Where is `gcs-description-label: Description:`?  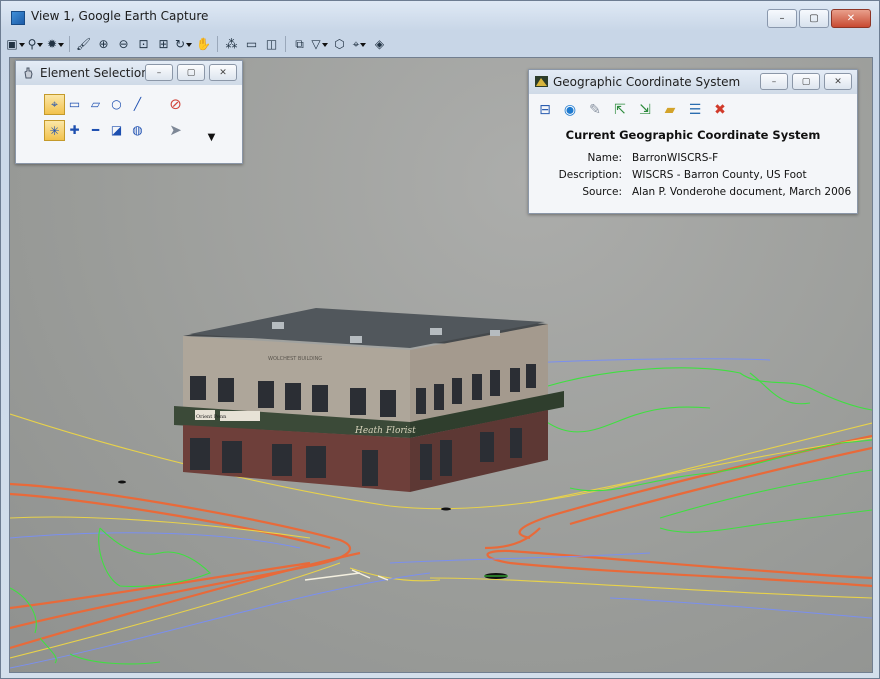 gcs-description-label: Description: is located at coordinates (590, 175).